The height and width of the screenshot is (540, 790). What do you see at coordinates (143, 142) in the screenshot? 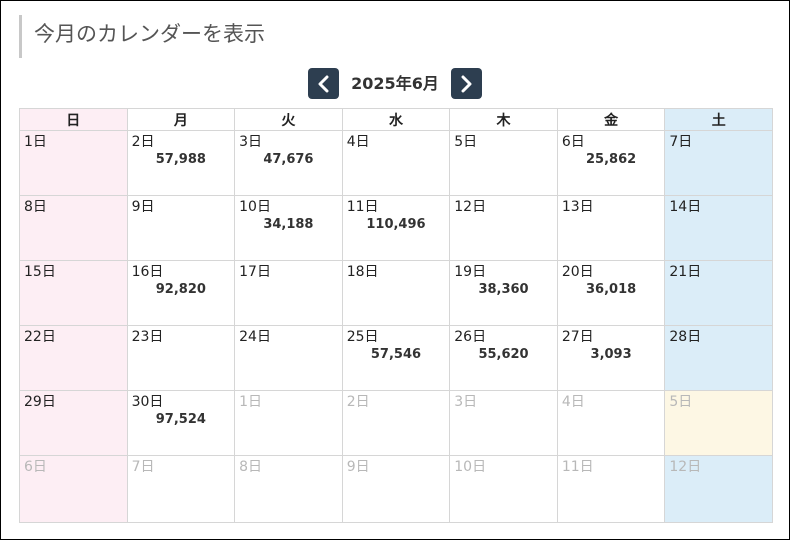
I see `day-number: 2日` at bounding box center [143, 142].